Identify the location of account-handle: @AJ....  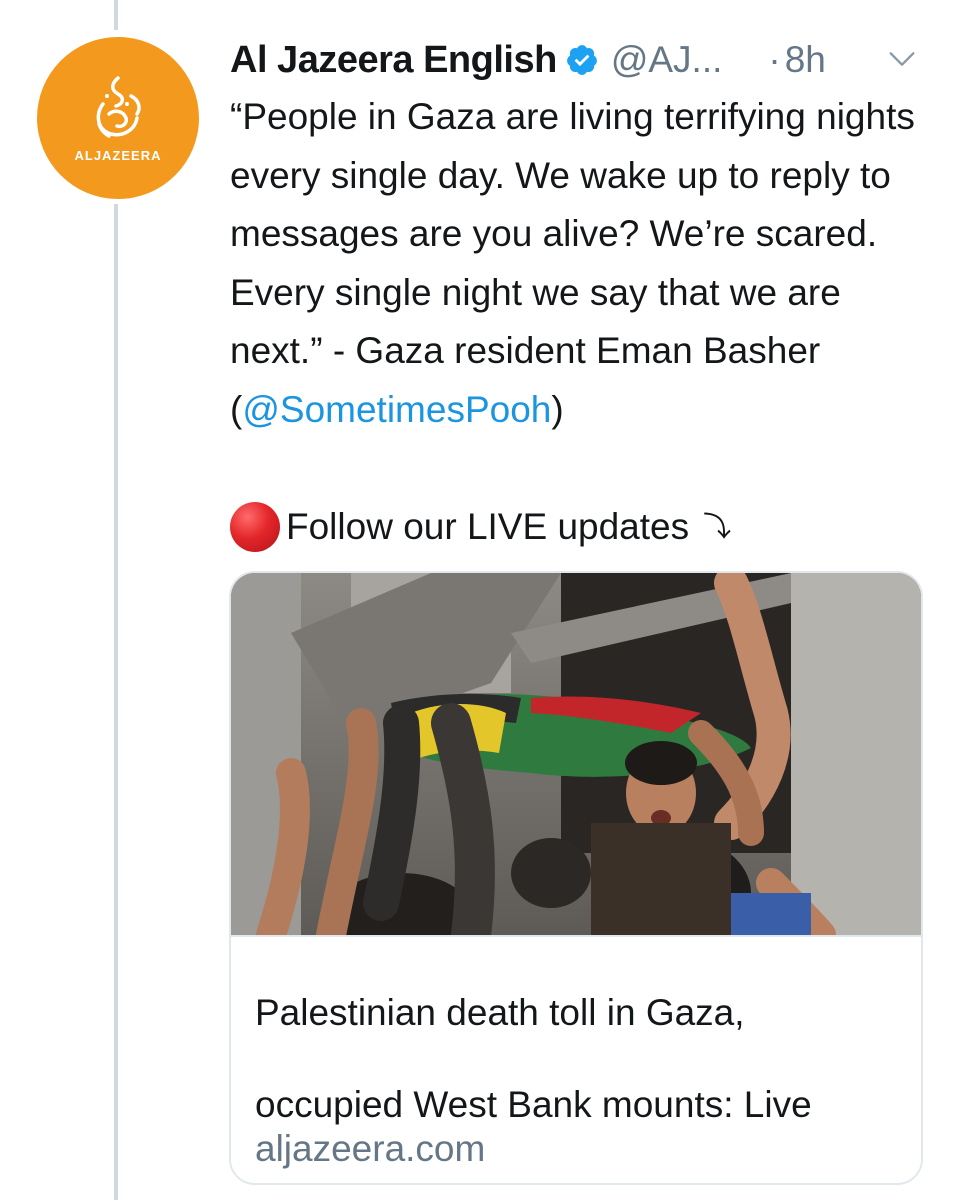
(667, 60).